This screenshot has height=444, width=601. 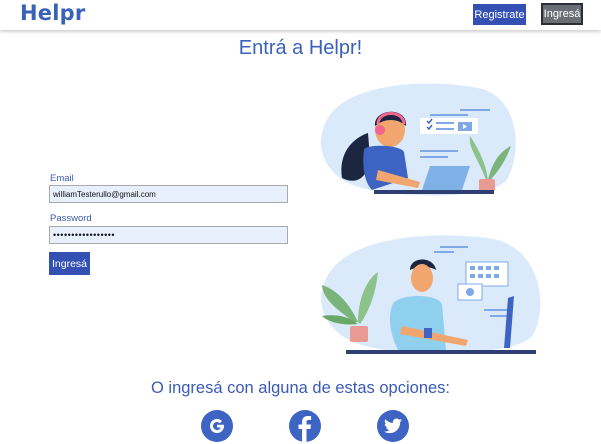 What do you see at coordinates (300, 48) in the screenshot?
I see `page-title: Entrá a Helpr!` at bounding box center [300, 48].